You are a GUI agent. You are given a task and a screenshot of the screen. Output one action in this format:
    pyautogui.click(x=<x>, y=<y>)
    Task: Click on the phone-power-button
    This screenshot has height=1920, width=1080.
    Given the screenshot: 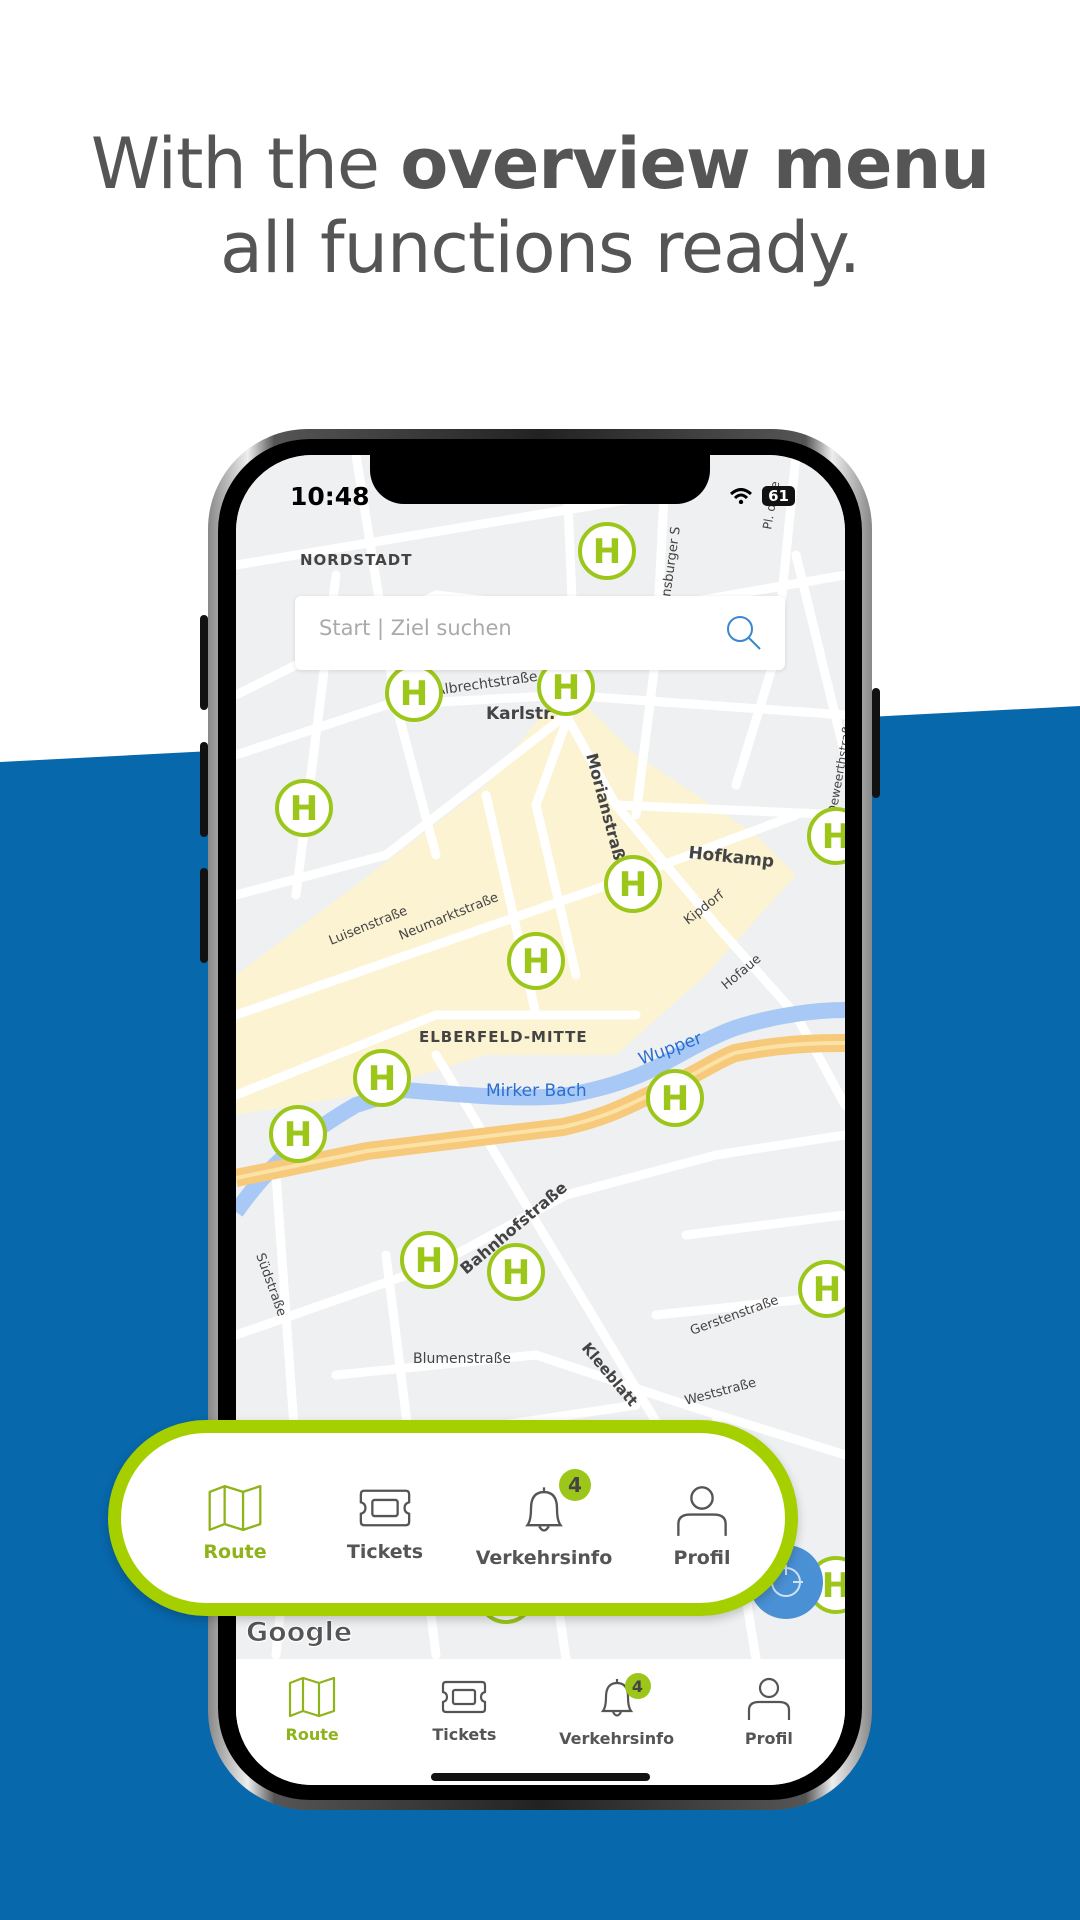 What is the action you would take?
    pyautogui.click(x=876, y=743)
    